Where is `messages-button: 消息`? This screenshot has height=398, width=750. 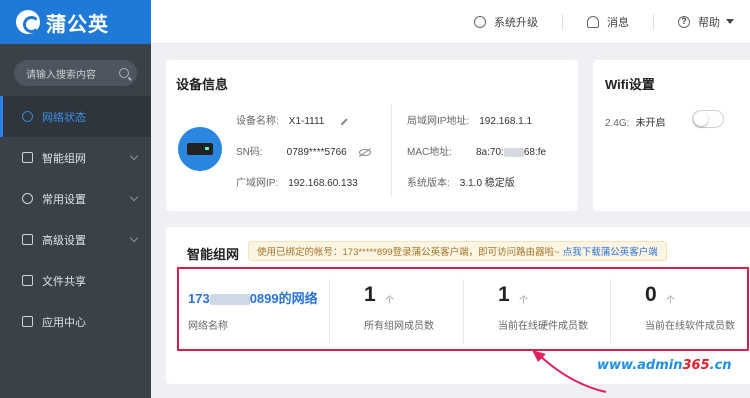
messages-button: 消息 is located at coordinates (608, 22).